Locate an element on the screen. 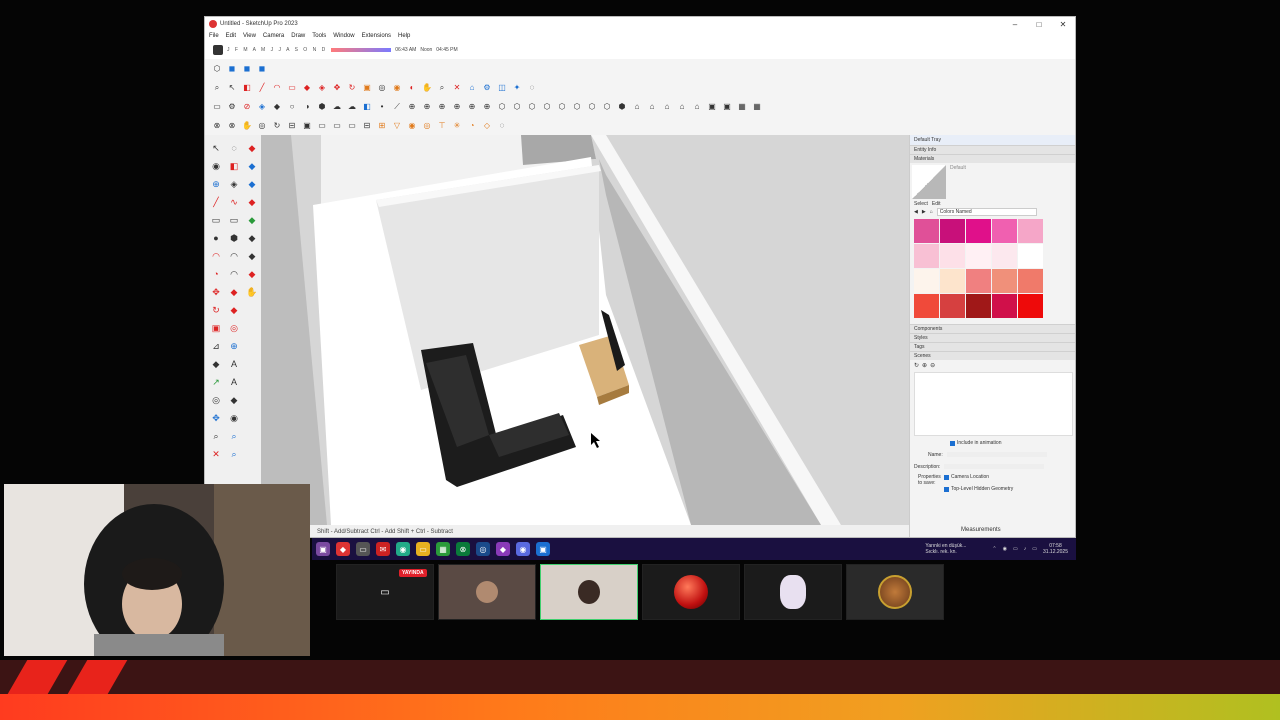 The width and height of the screenshot is (1280, 720). tape-tool-icon: ⊿ is located at coordinates (216, 346).